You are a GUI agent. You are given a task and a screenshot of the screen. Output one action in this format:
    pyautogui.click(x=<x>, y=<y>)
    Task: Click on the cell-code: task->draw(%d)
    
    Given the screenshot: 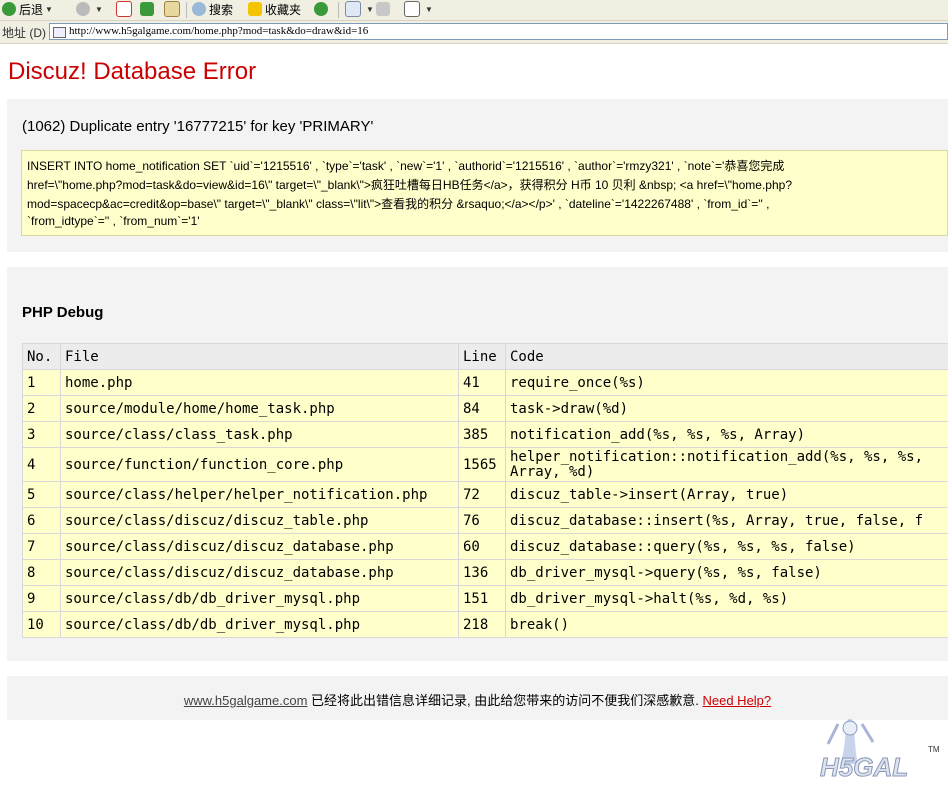 What is the action you would take?
    pyautogui.click(x=727, y=409)
    